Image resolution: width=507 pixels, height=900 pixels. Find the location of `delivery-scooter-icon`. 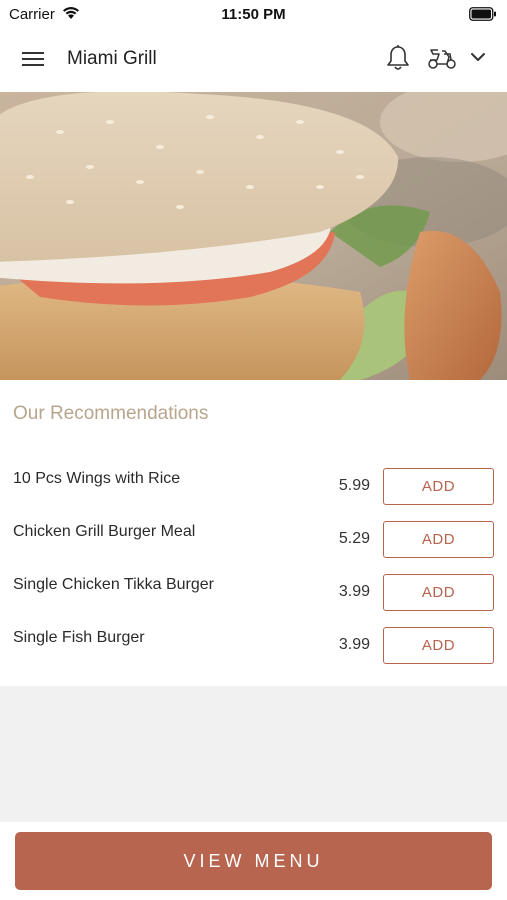

delivery-scooter-icon is located at coordinates (442, 60).